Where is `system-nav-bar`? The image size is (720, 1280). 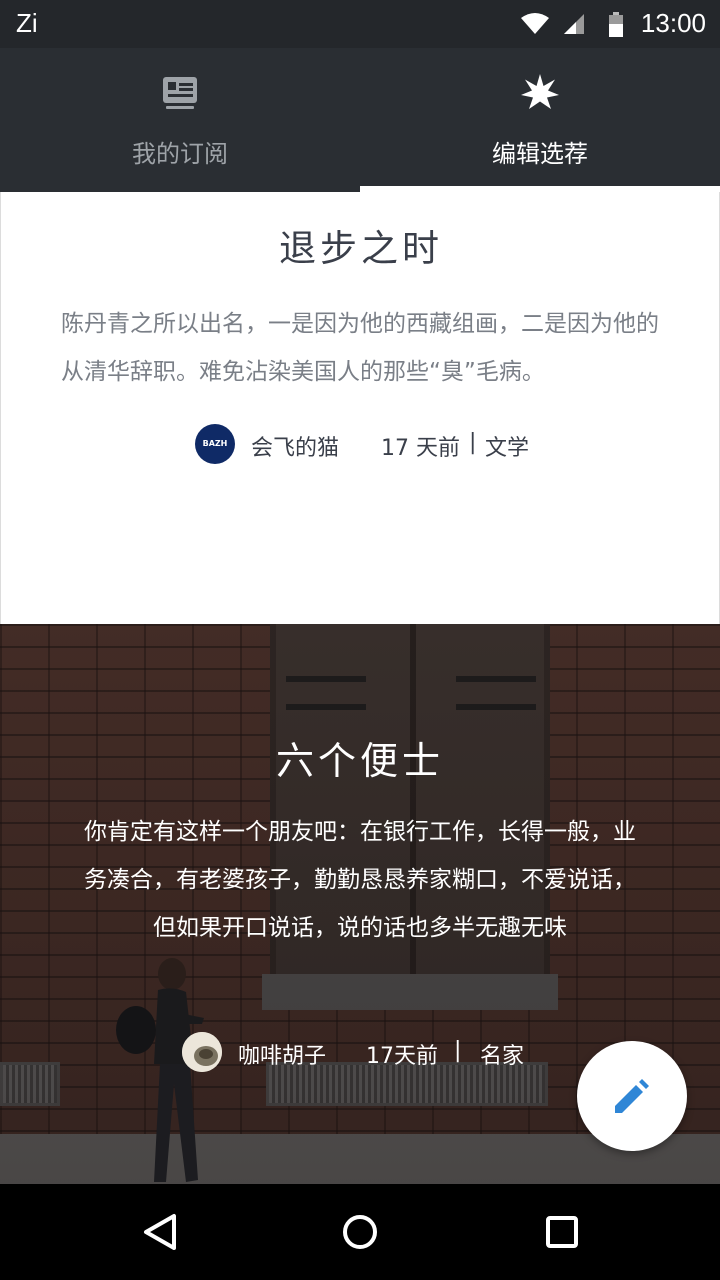 system-nav-bar is located at coordinates (360, 1232).